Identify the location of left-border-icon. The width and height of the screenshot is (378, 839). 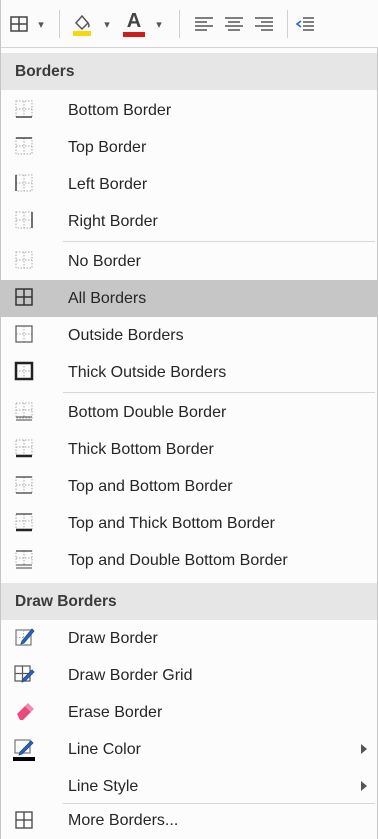
(25, 184).